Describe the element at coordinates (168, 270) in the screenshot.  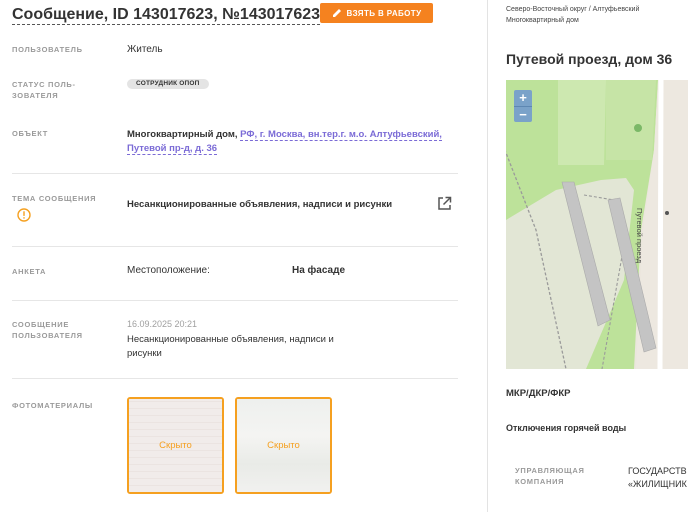
I see `survey-field: Местоположение:` at that location.